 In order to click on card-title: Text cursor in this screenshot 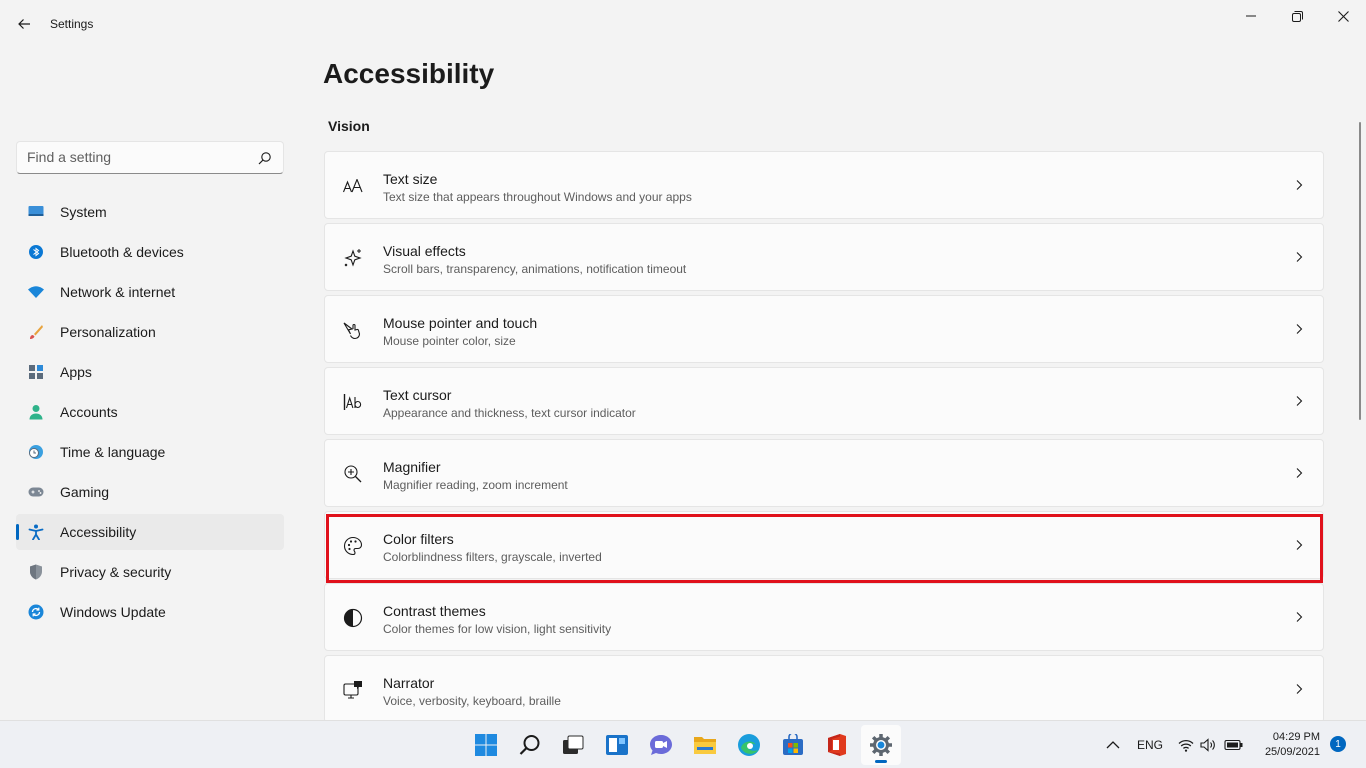, I will do `click(417, 395)`.